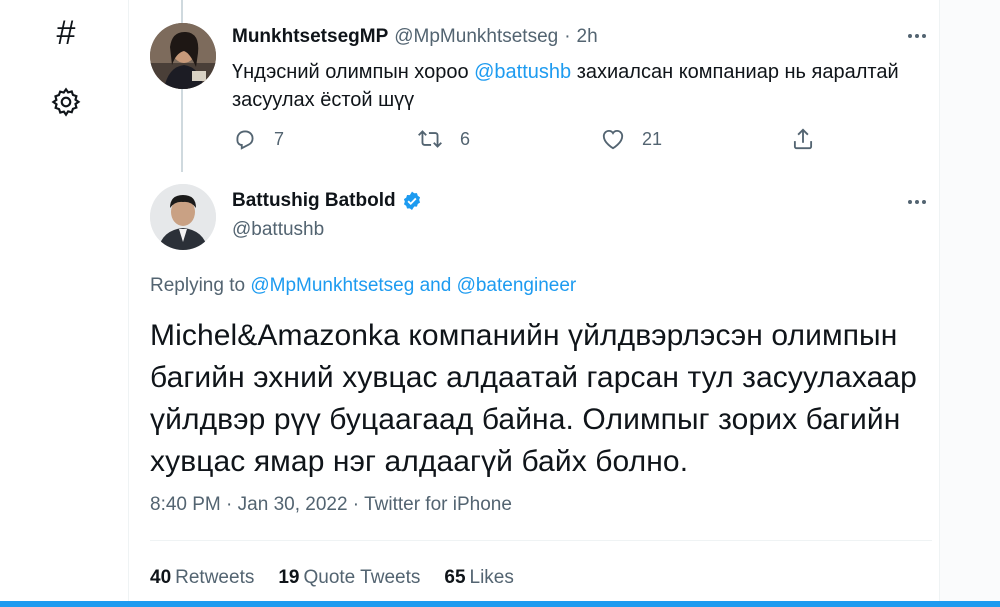 The image size is (1000, 607). What do you see at coordinates (200, 285) in the screenshot?
I see `replying-prefix: Replying to` at bounding box center [200, 285].